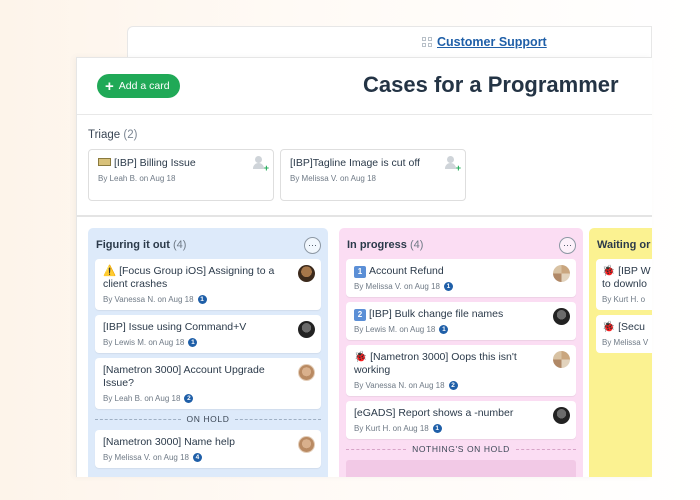  I want to click on comment-count-badge: 4, so click(197, 457).